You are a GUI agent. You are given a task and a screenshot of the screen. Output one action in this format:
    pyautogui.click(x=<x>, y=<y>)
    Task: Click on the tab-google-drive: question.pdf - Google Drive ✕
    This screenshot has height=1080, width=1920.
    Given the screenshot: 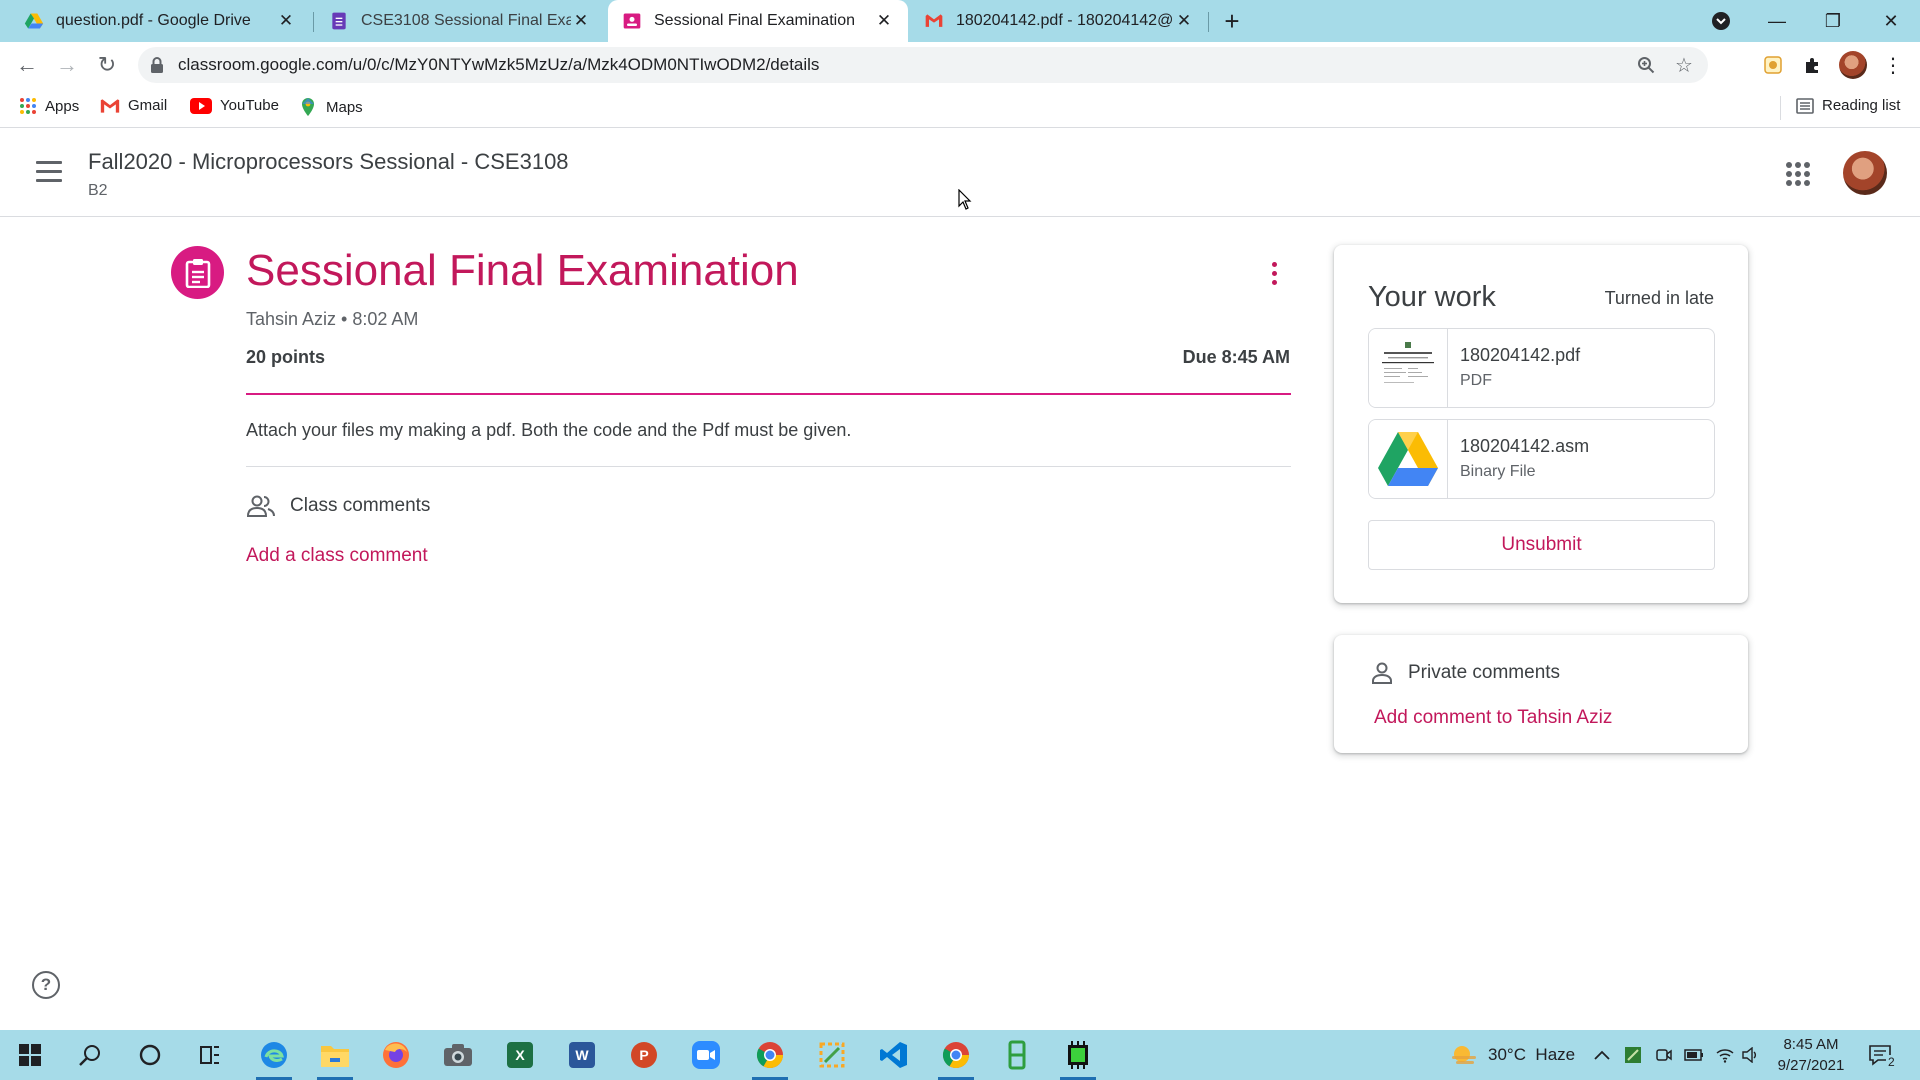 What is the action you would take?
    pyautogui.click(x=160, y=21)
    